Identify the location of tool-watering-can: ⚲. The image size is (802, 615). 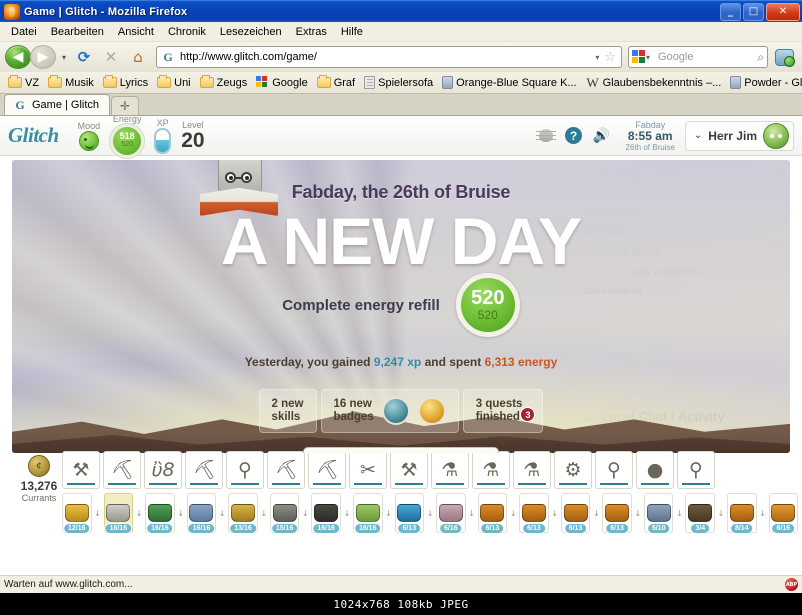
(245, 470).